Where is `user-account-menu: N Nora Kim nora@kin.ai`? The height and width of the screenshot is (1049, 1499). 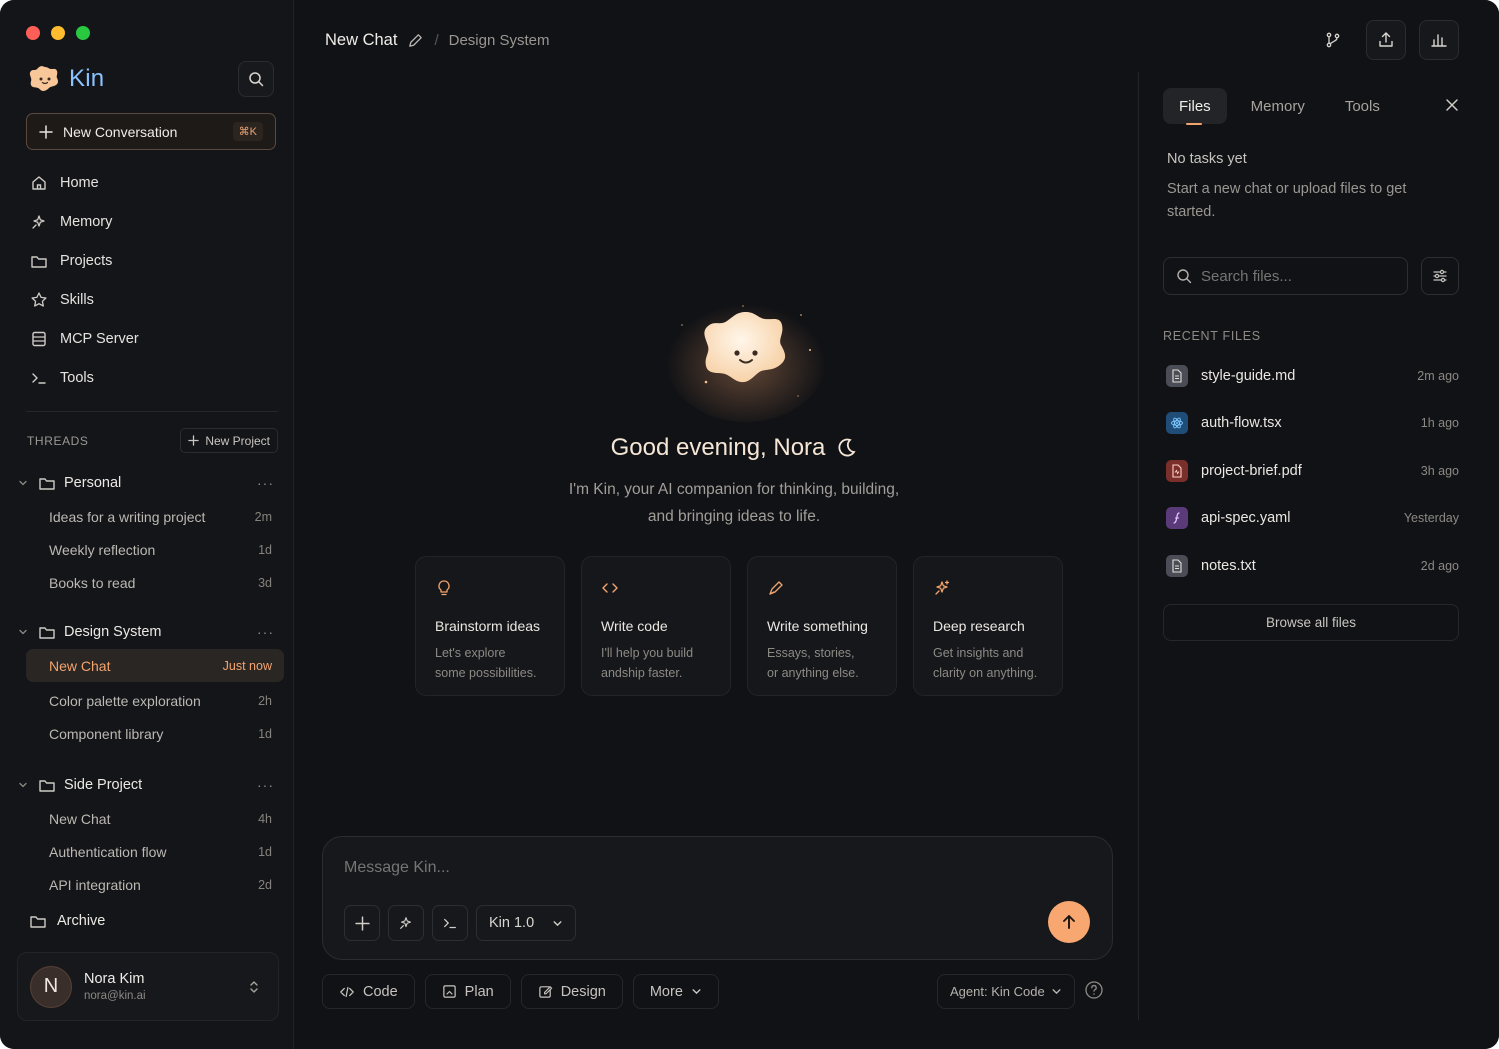
user-account-menu: N Nora Kim nora@kin.ai is located at coordinates (148, 986).